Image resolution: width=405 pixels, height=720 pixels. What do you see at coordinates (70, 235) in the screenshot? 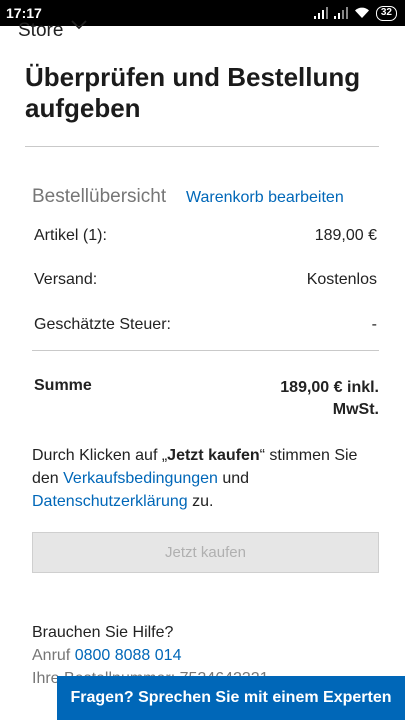
I see `items-label: Artikel (1):` at bounding box center [70, 235].